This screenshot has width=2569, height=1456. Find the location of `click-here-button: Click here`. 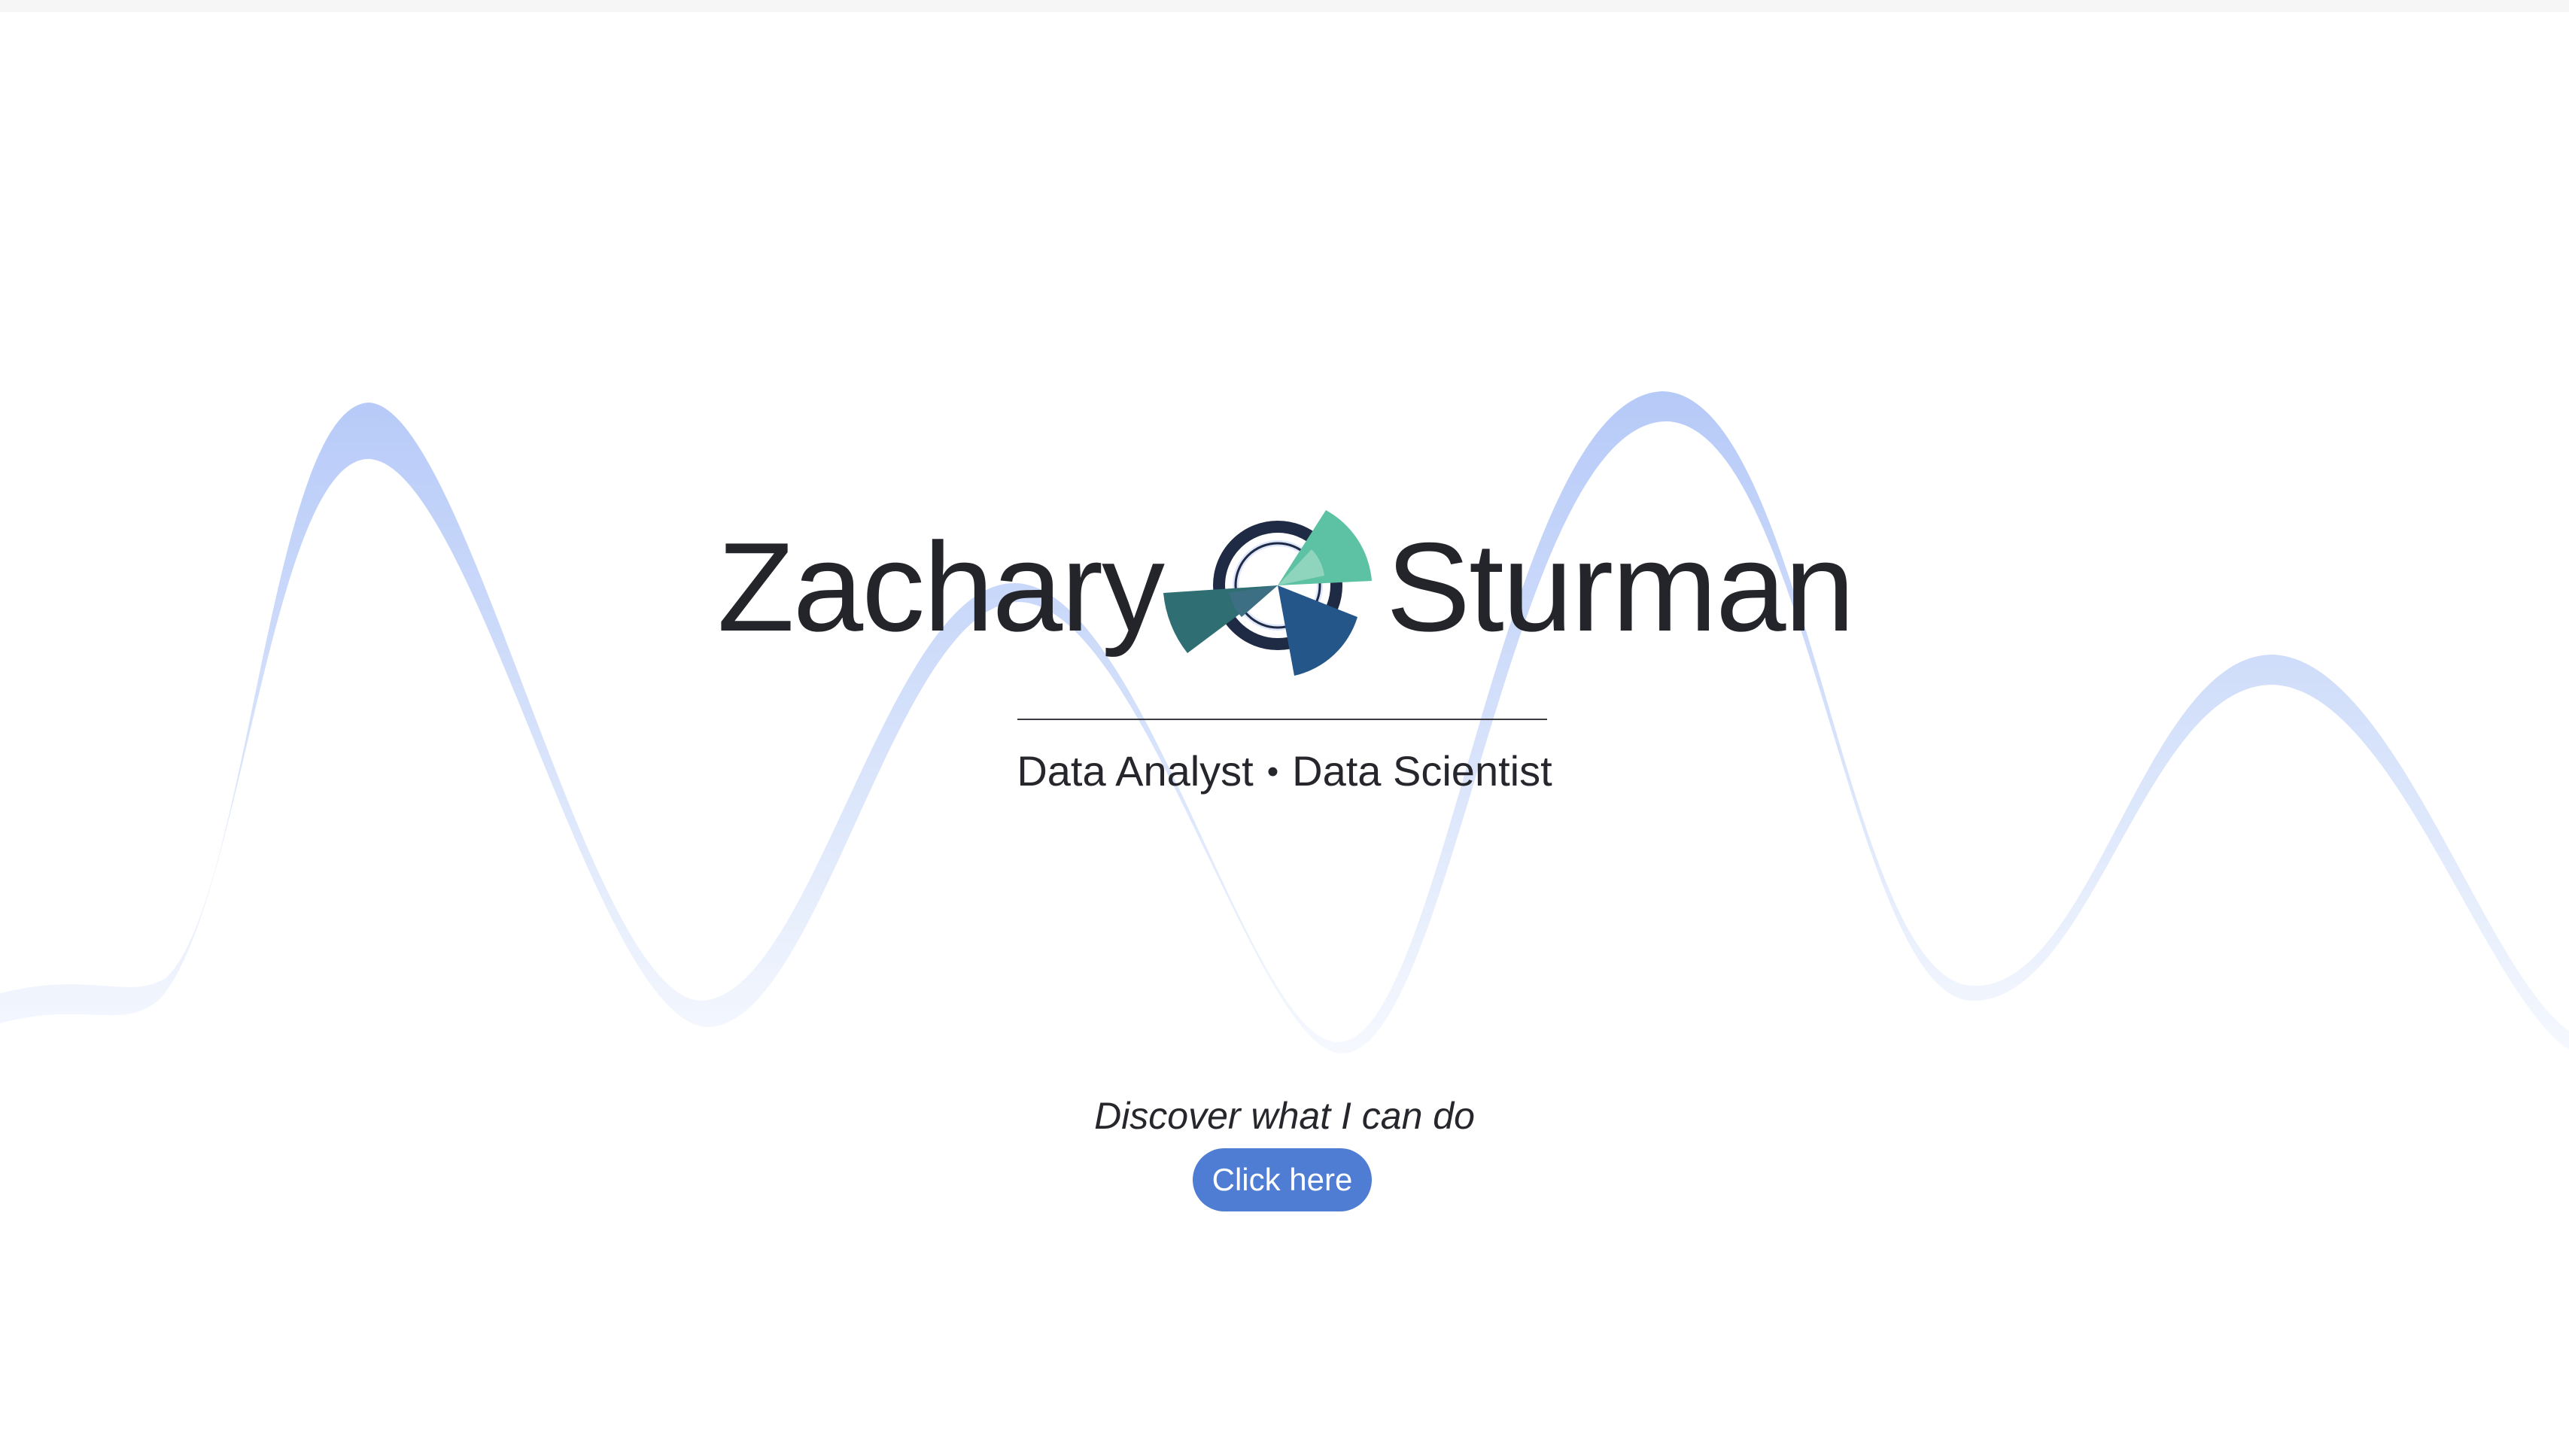

click-here-button: Click here is located at coordinates (1282, 1179).